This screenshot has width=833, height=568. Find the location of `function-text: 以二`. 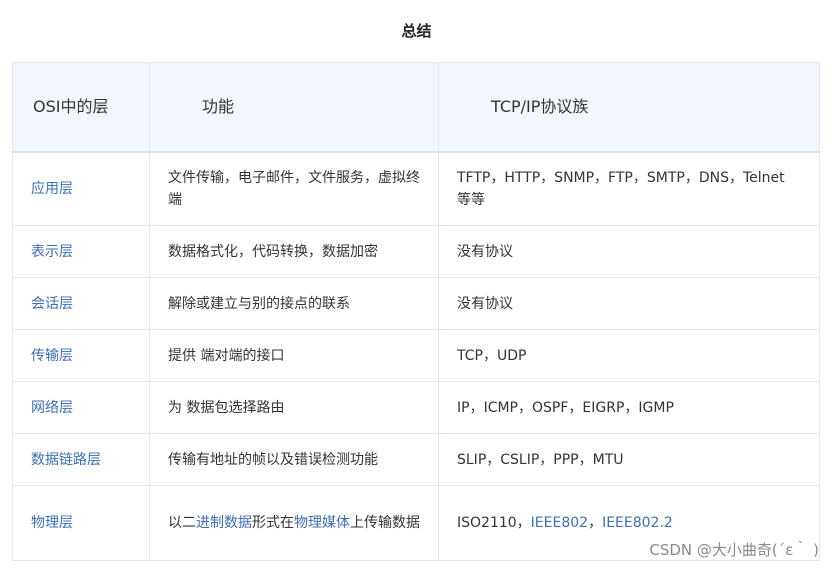

function-text: 以二 is located at coordinates (182, 523).